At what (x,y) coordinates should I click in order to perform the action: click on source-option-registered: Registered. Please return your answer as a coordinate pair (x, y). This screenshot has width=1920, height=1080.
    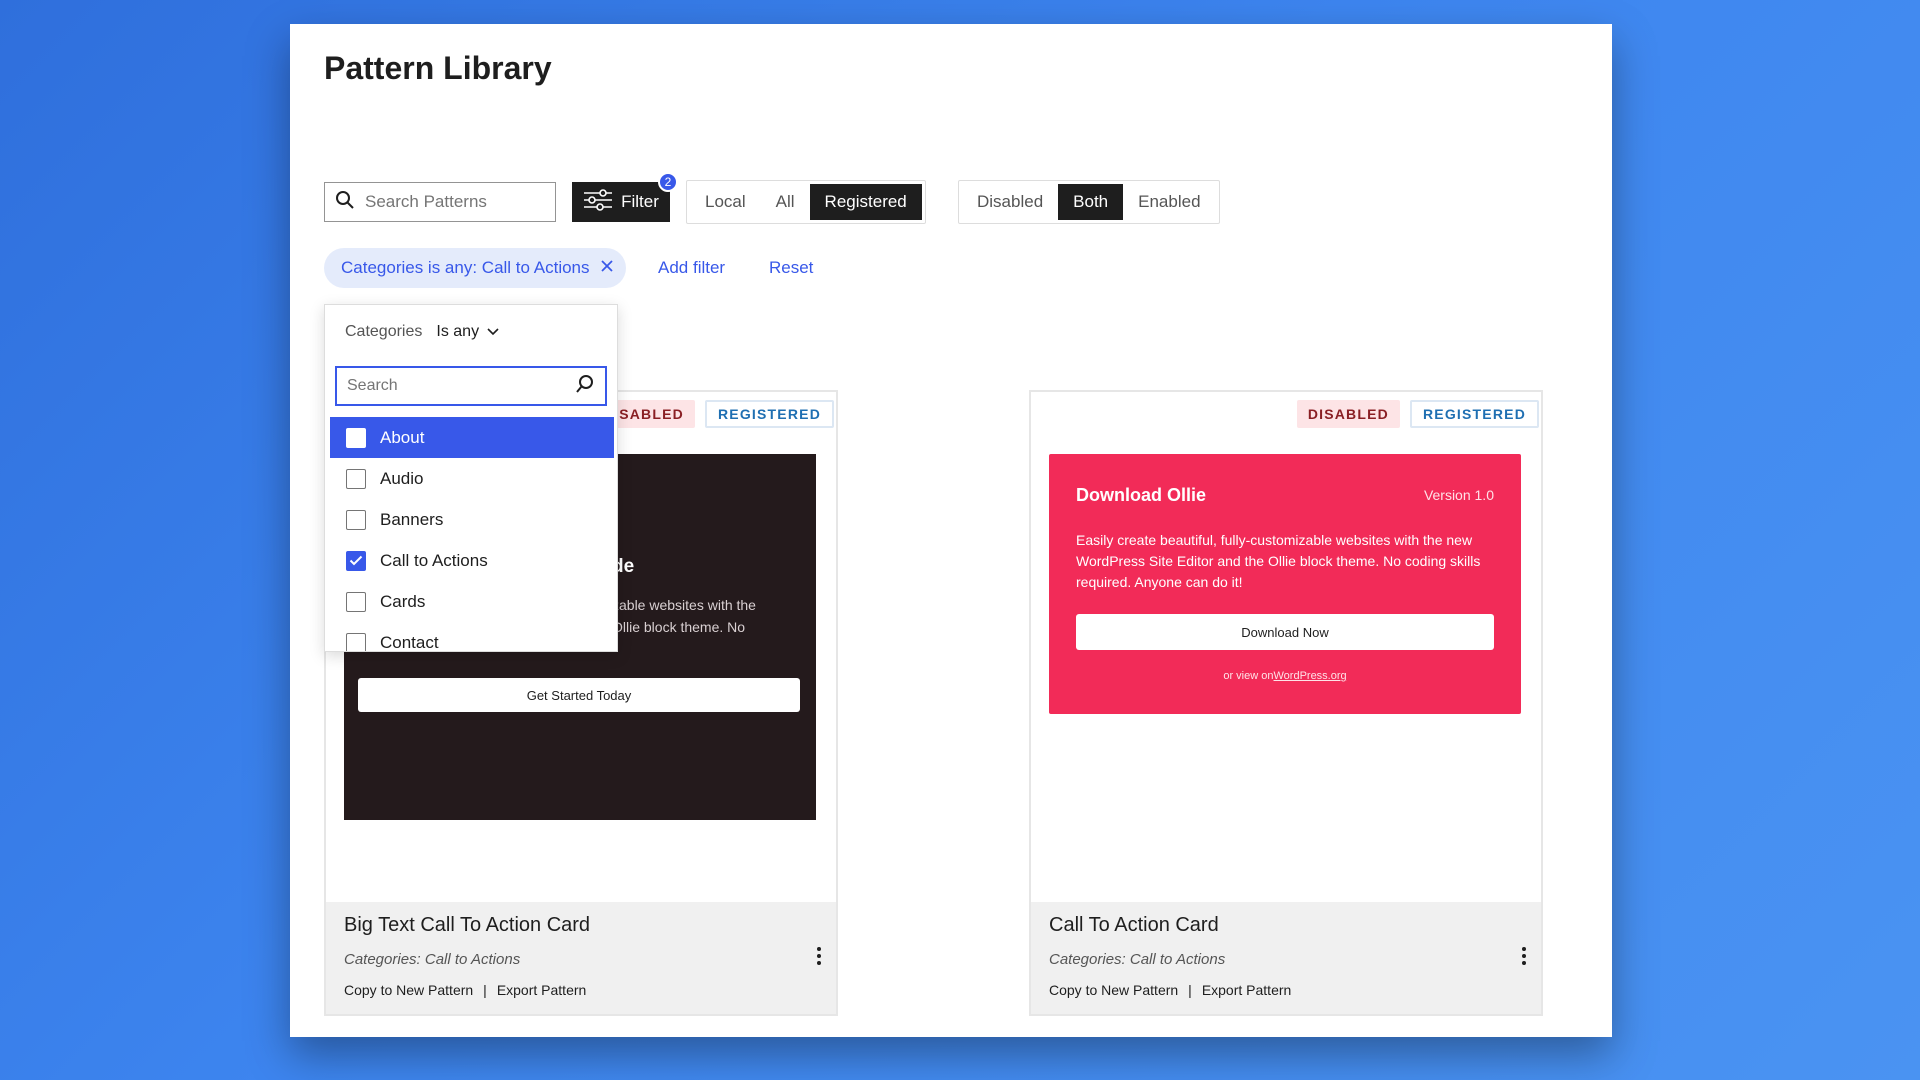
    Looking at the image, I should click on (865, 202).